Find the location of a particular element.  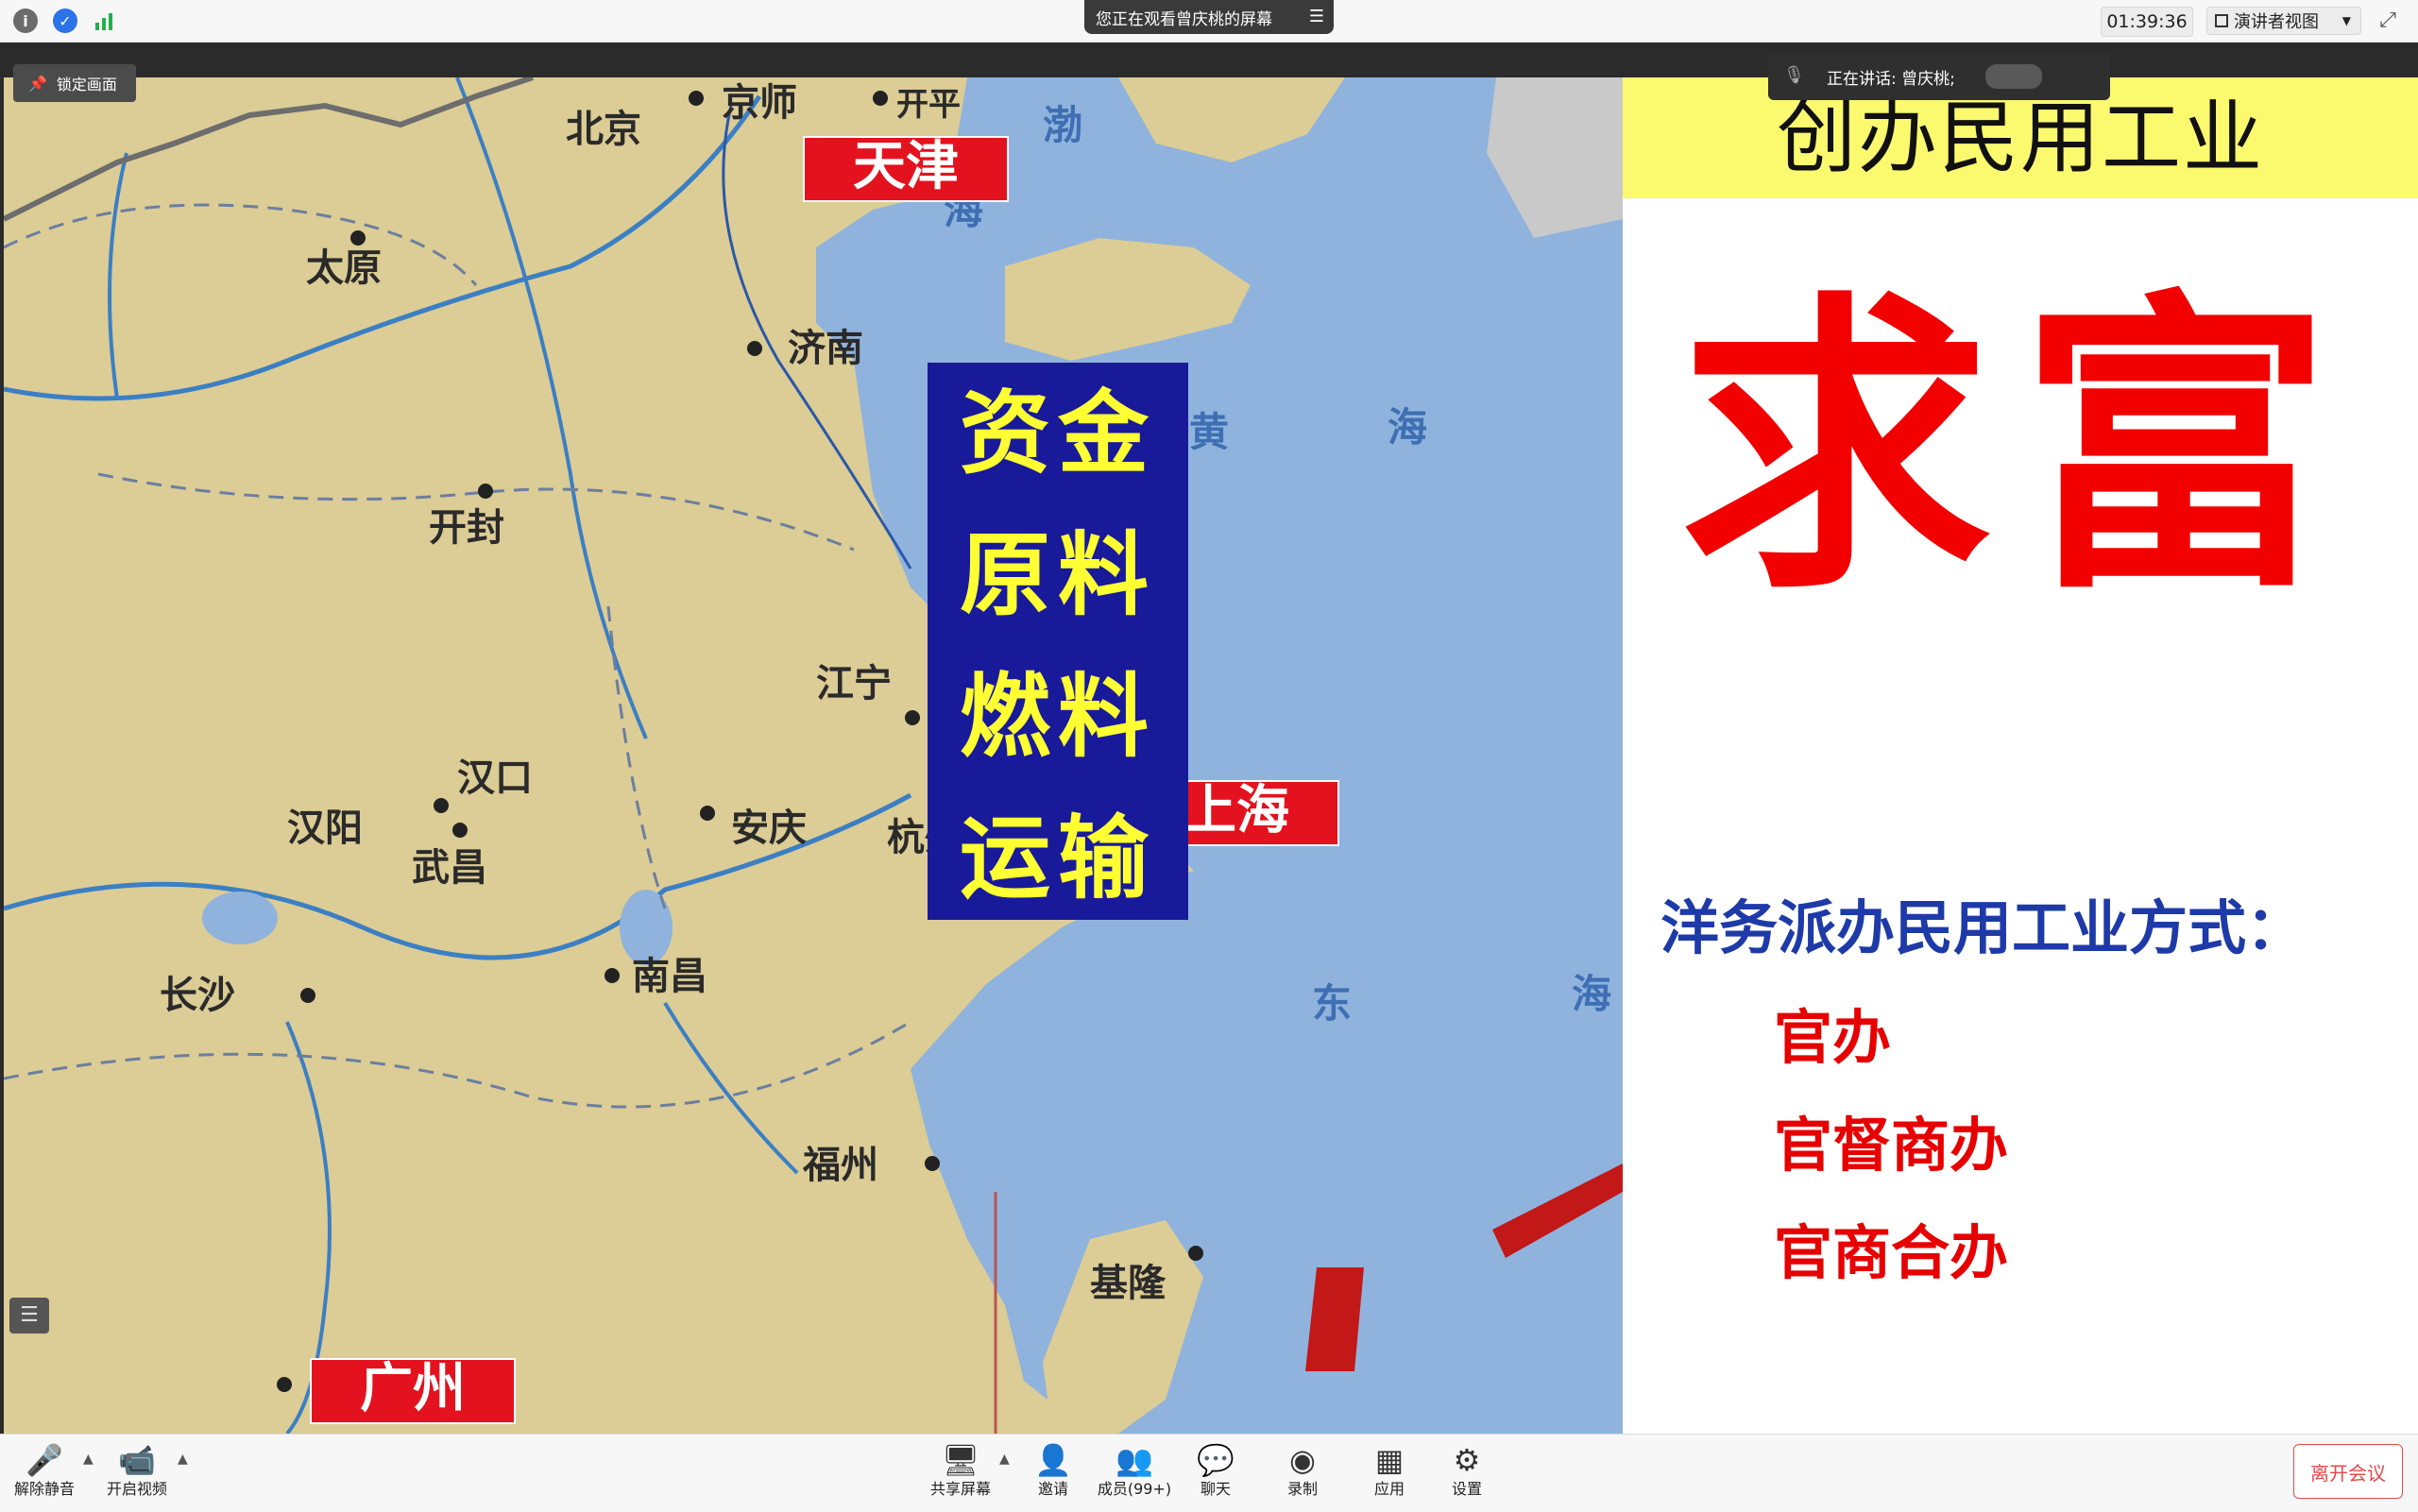

record-button: ◉ 录制 is located at coordinates (1303, 1474).